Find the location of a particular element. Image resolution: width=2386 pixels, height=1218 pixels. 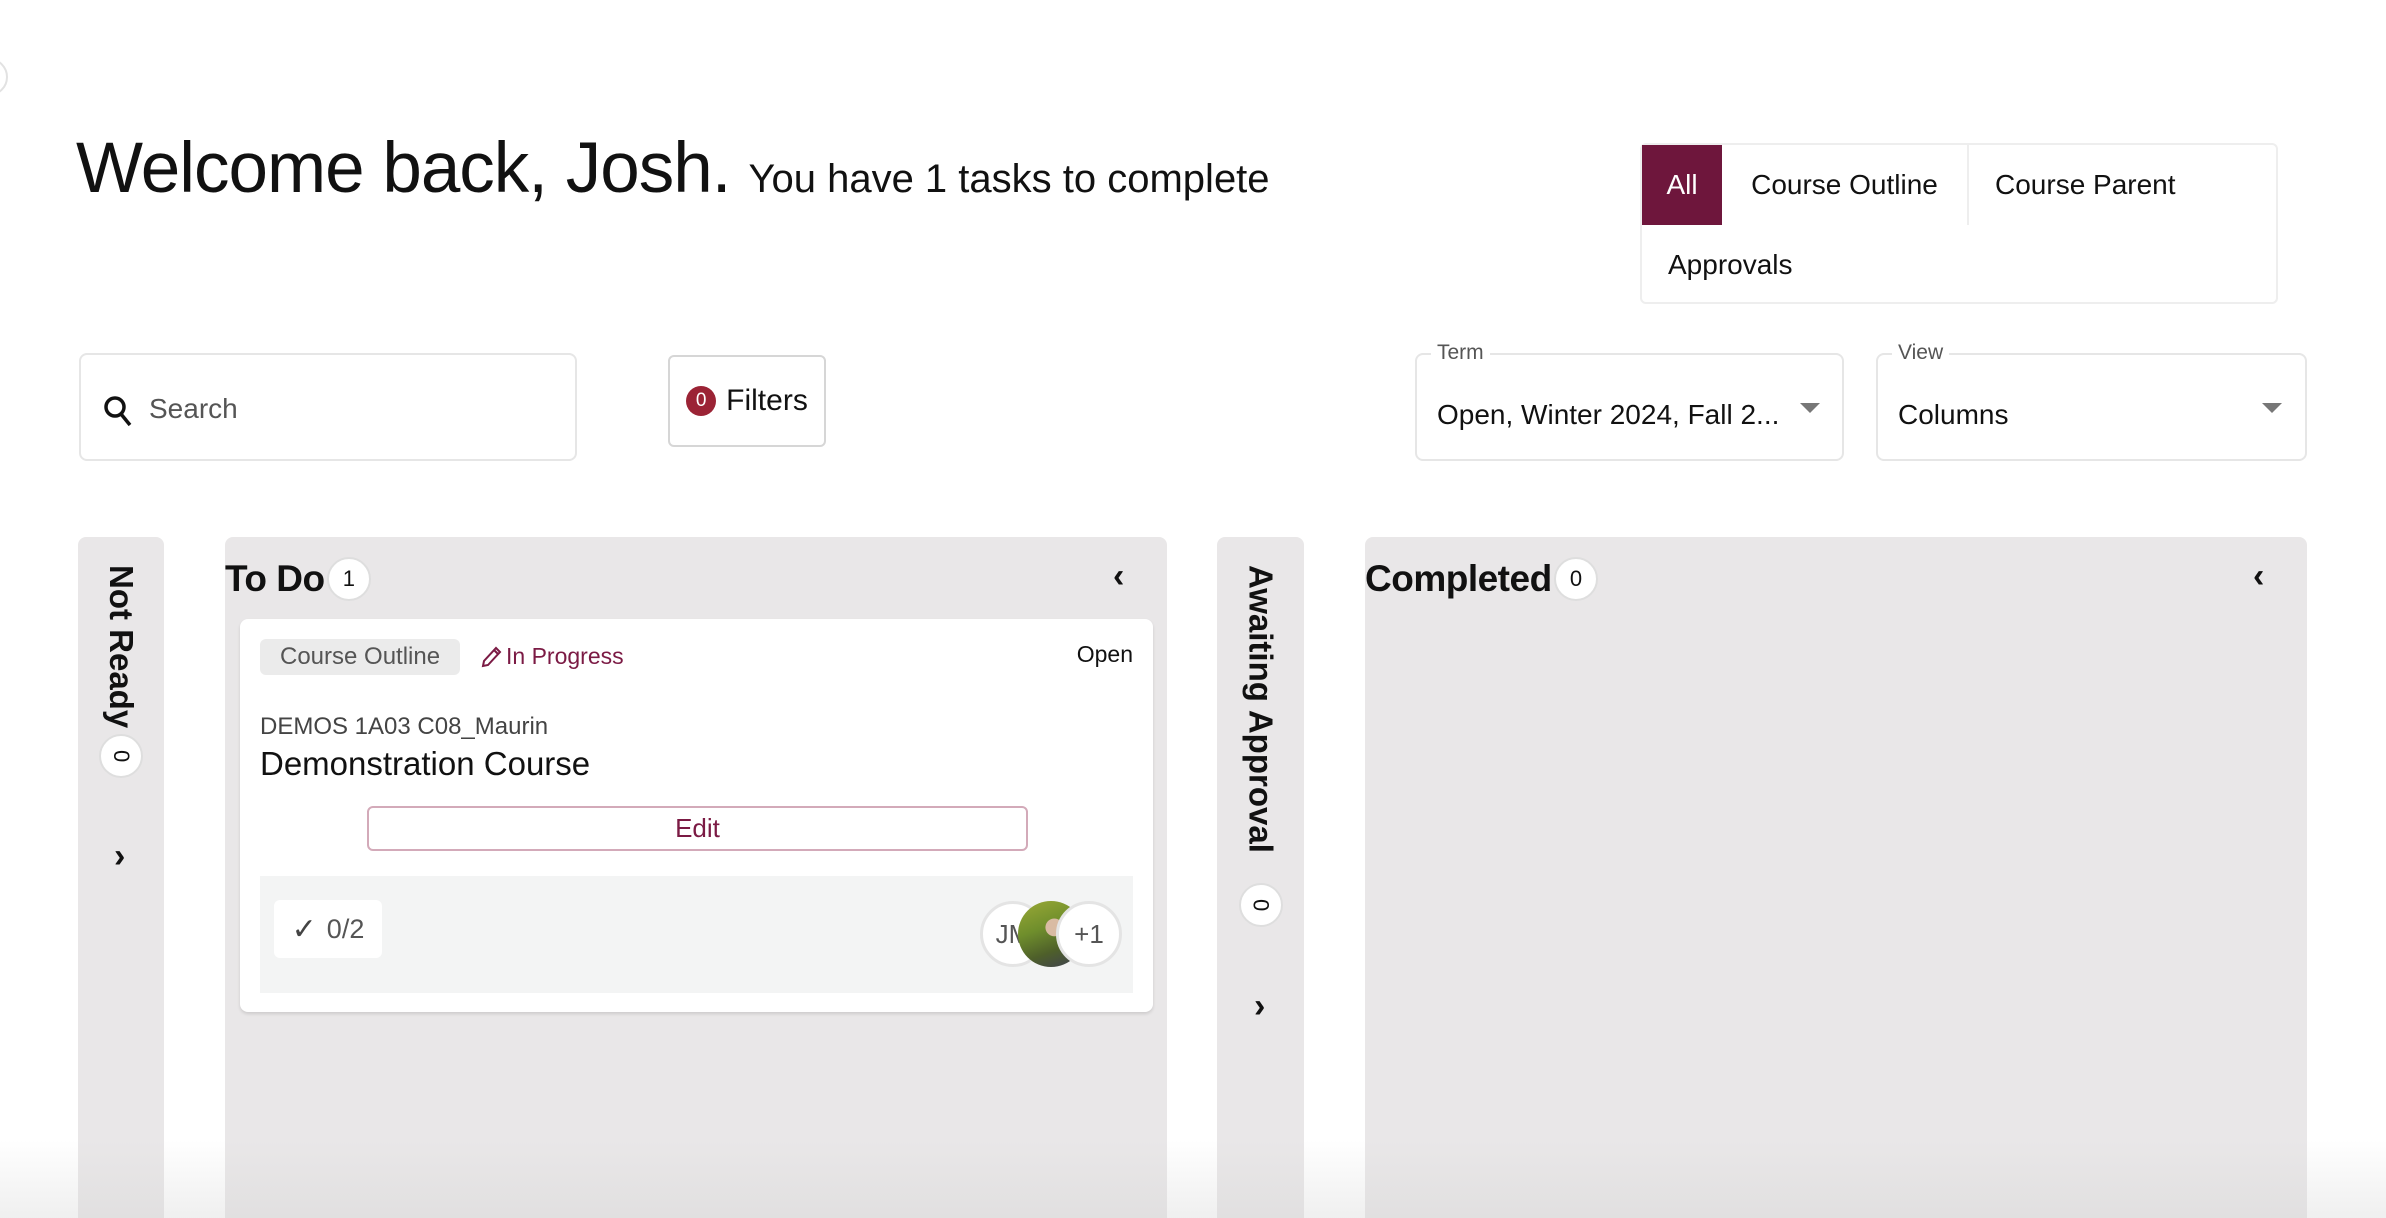

card-footer: ✓ 0/2 JM +1 is located at coordinates (696, 934).